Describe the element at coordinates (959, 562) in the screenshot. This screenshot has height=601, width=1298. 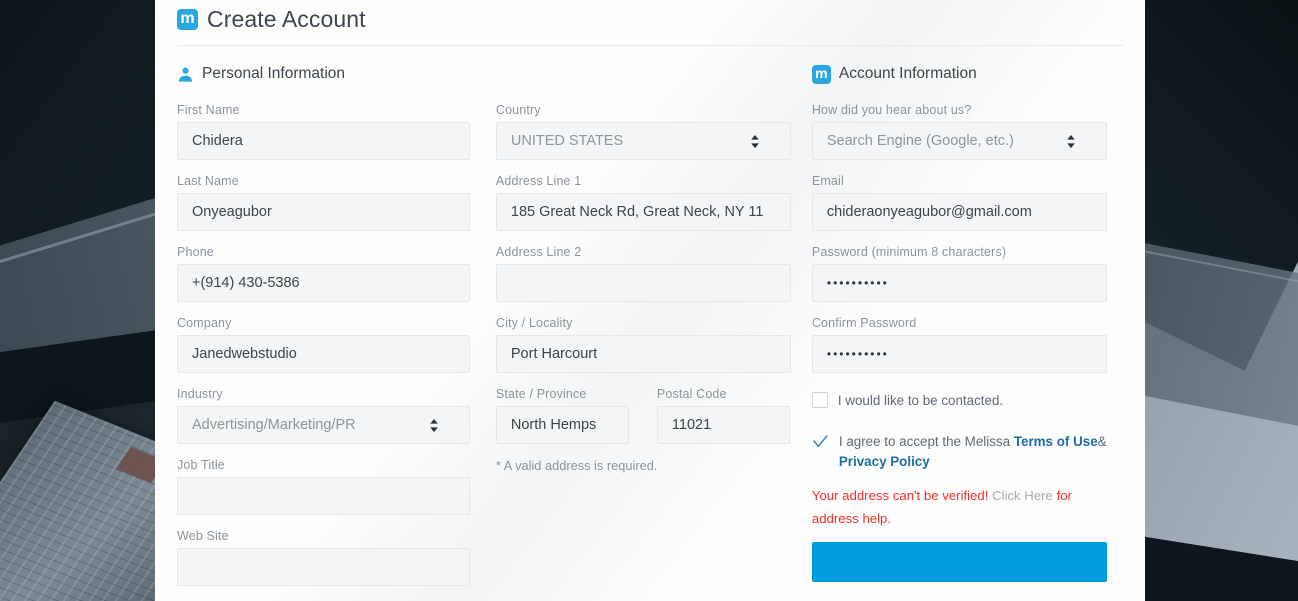
I see `submit-button` at that location.